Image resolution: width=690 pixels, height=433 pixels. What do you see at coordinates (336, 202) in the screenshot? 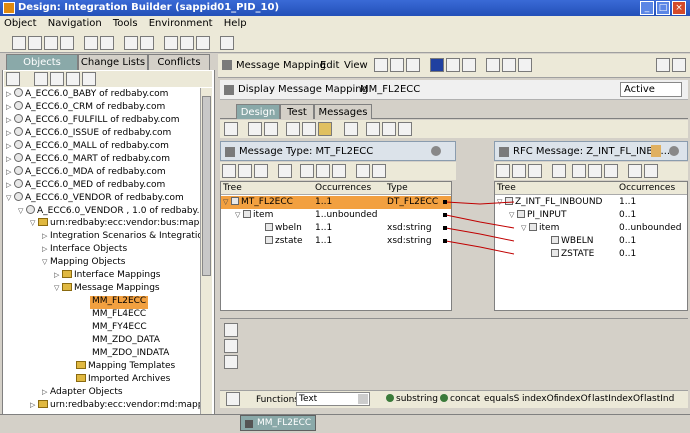
I see `table-row: ▽ MT_FL2ECC 1..1 DT_FL2ECC` at bounding box center [336, 202].